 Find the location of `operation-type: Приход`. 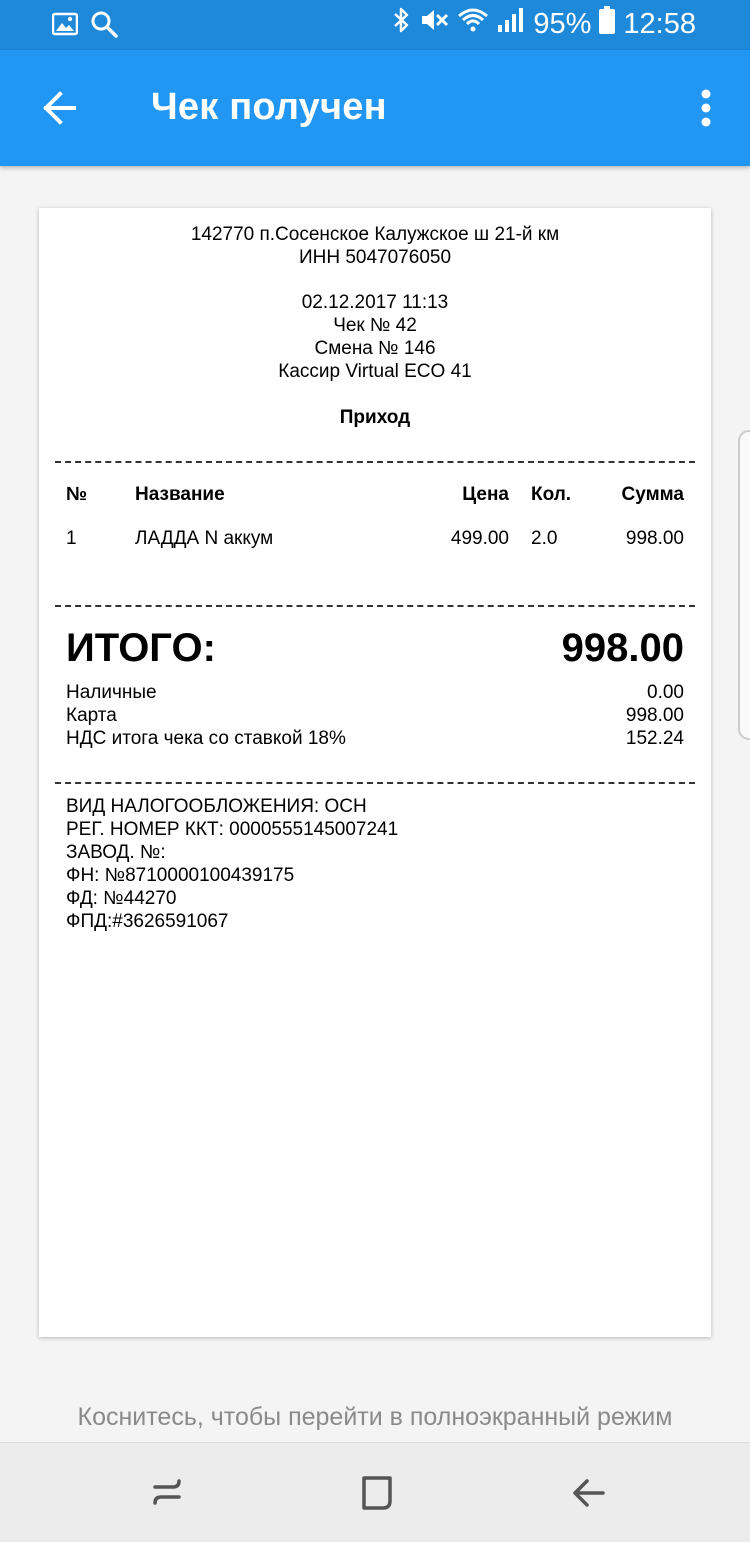

operation-type: Приход is located at coordinates (375, 417).